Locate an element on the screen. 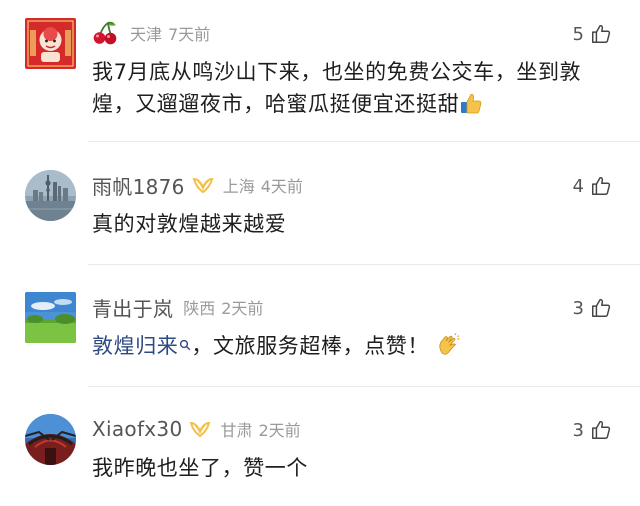  avatar-green-field-image is located at coordinates (50, 317).